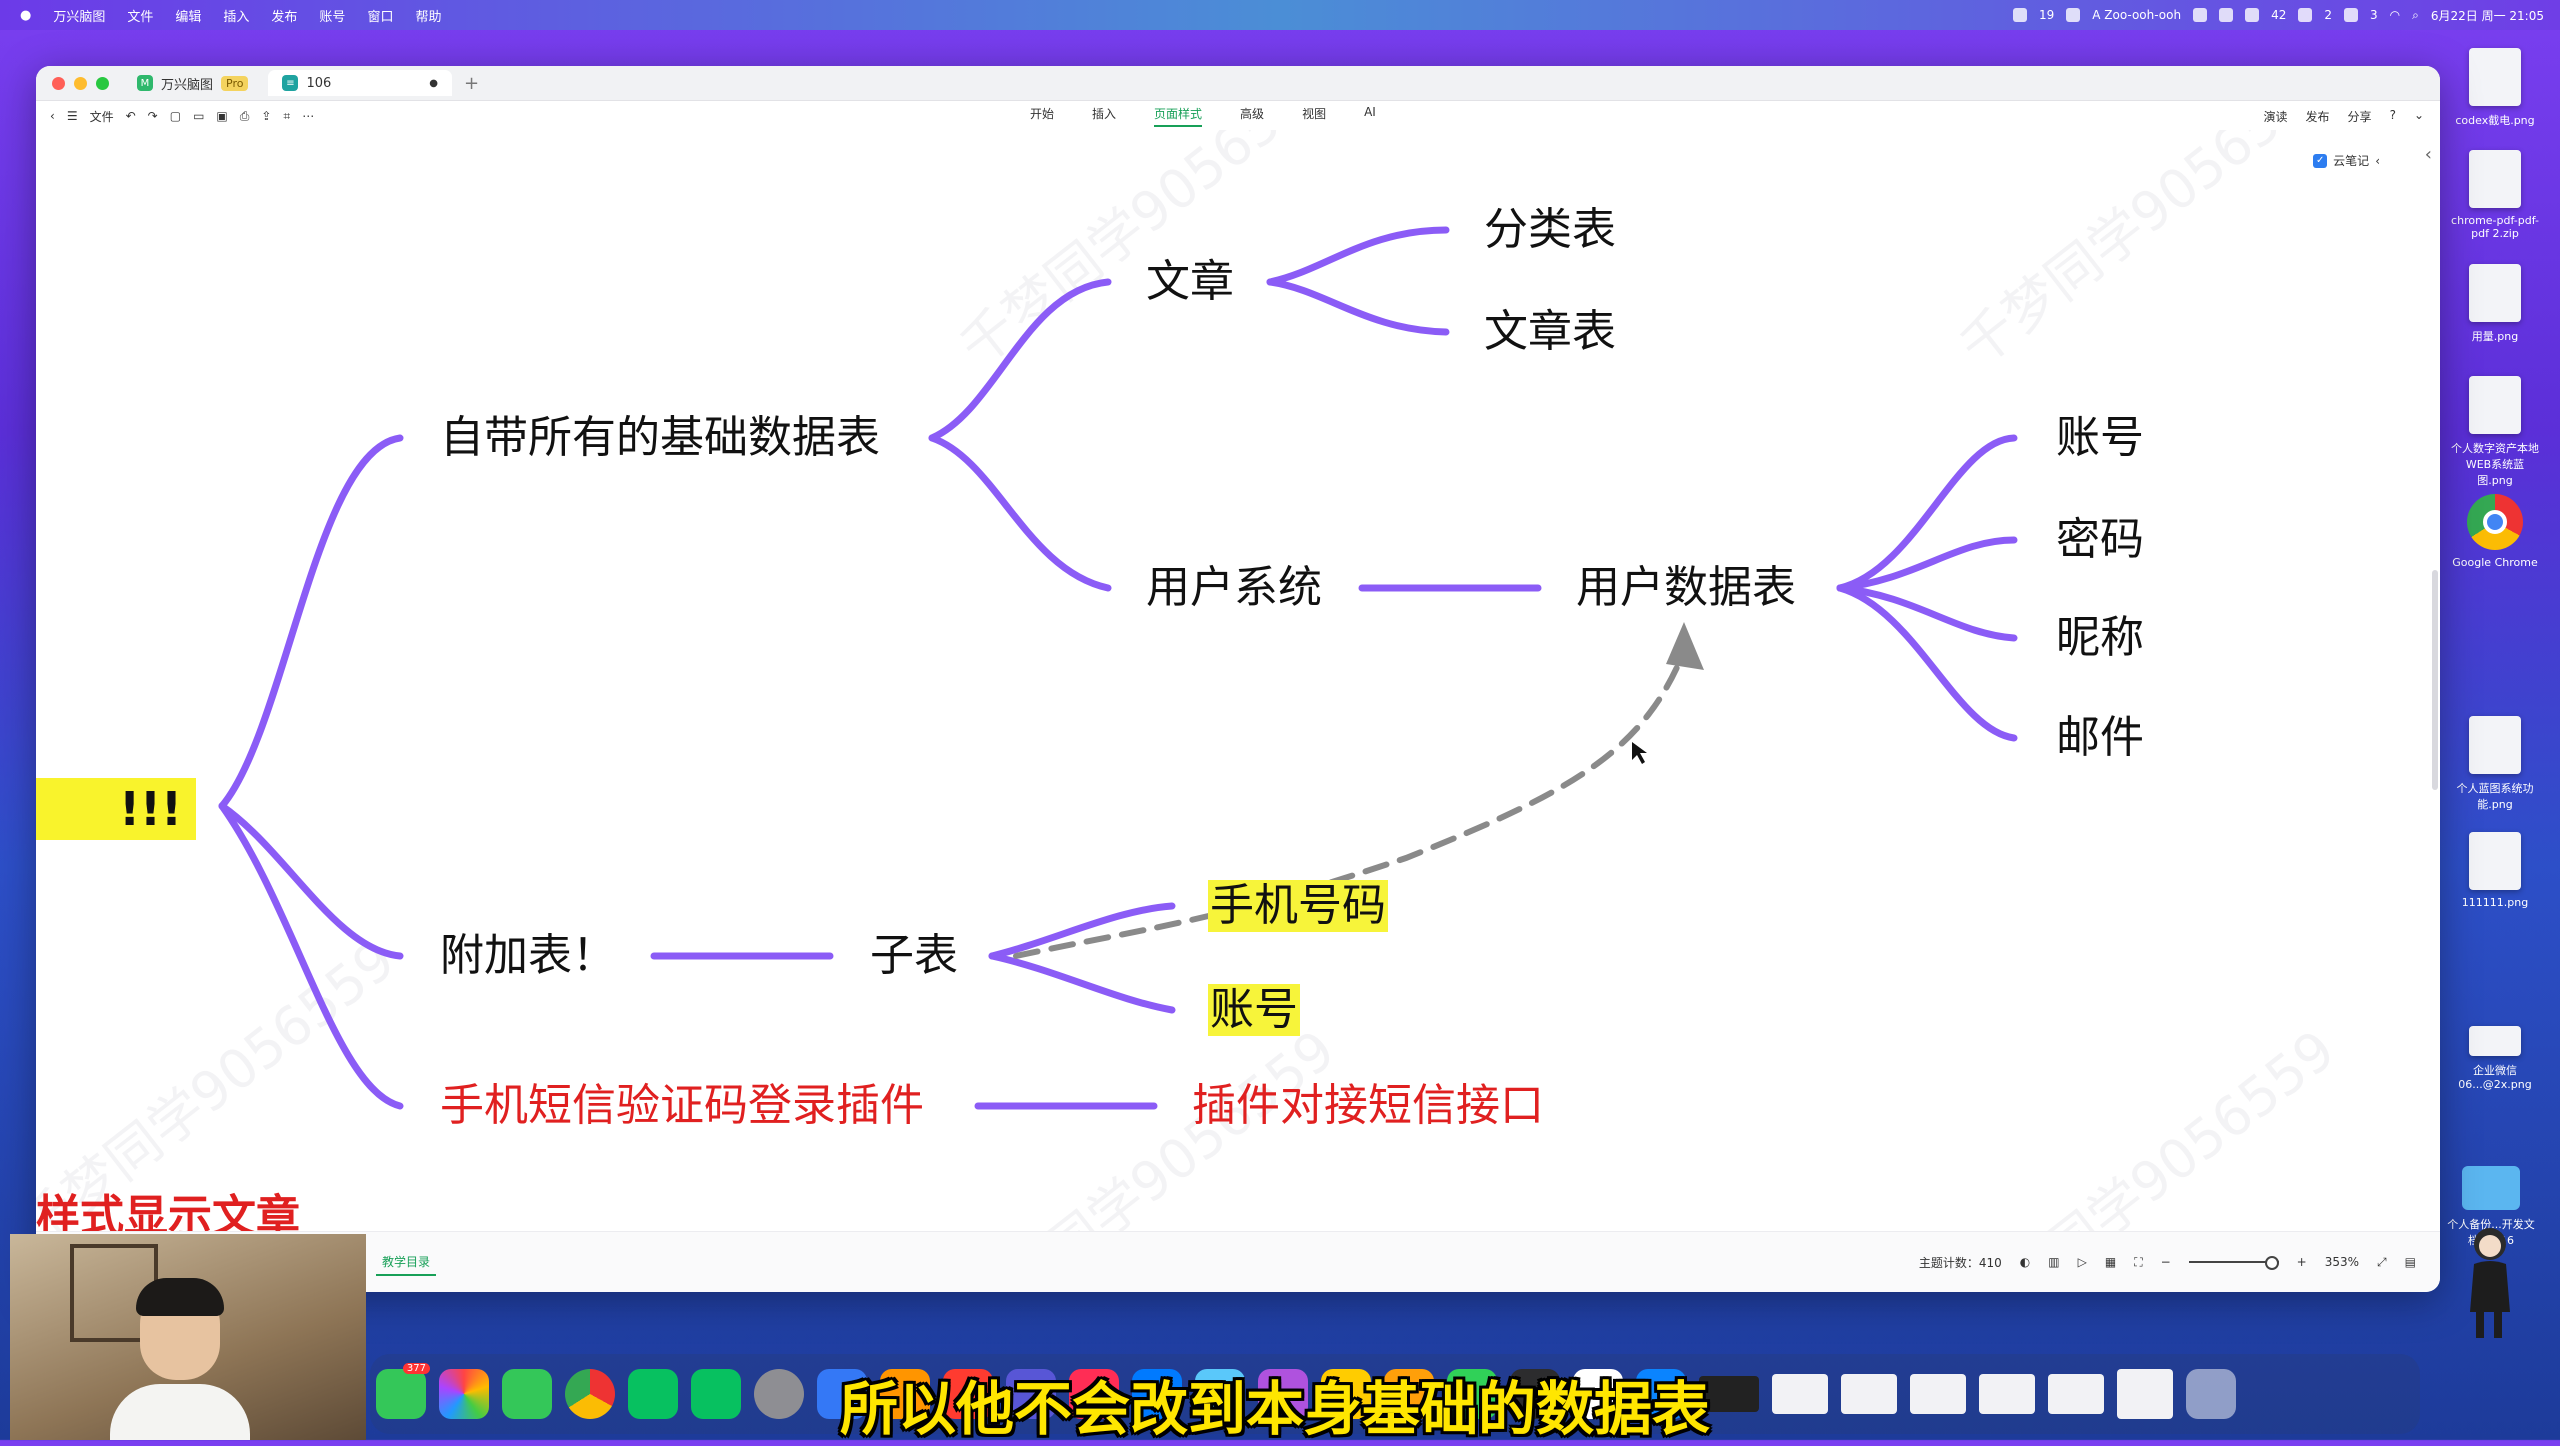  Describe the element at coordinates (2328, 15) in the screenshot. I see `tray-count: 2` at that location.